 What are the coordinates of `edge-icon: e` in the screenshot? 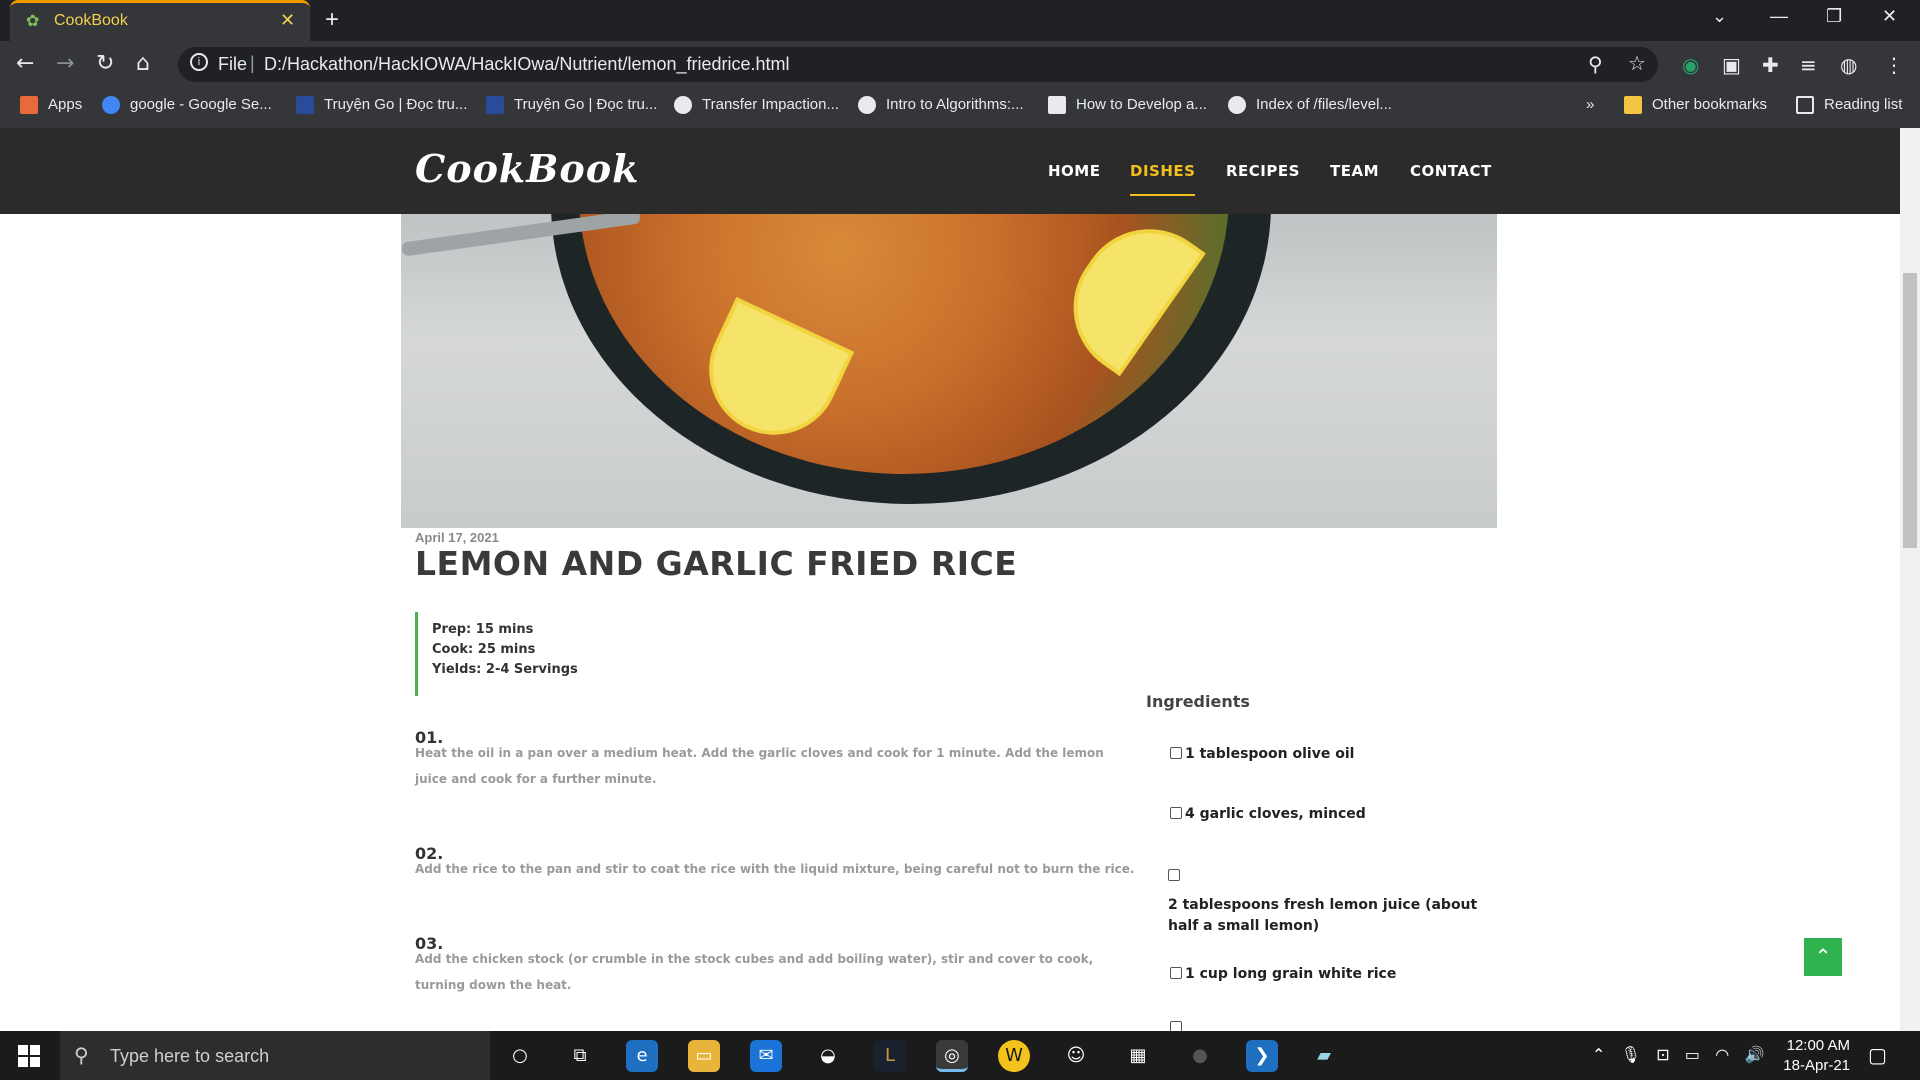 It's located at (642, 1056).